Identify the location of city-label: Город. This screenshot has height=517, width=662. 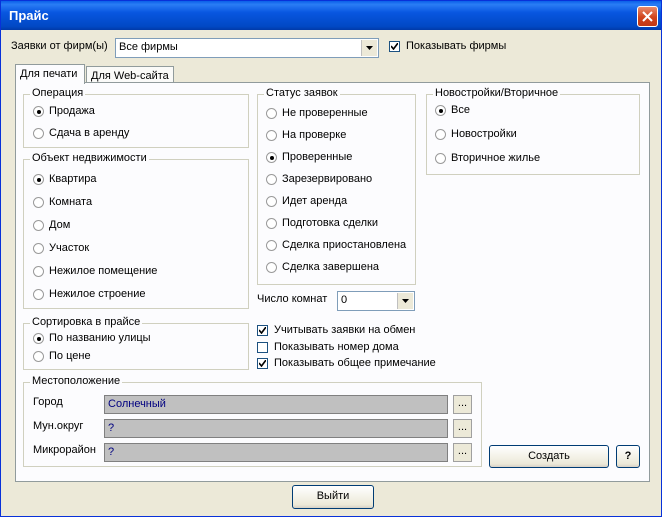
(48, 402).